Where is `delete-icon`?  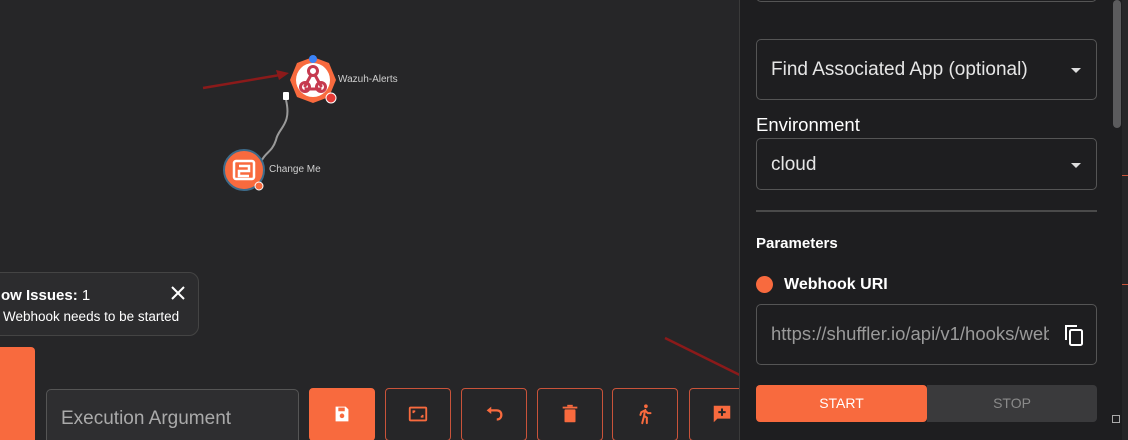 delete-icon is located at coordinates (570, 413).